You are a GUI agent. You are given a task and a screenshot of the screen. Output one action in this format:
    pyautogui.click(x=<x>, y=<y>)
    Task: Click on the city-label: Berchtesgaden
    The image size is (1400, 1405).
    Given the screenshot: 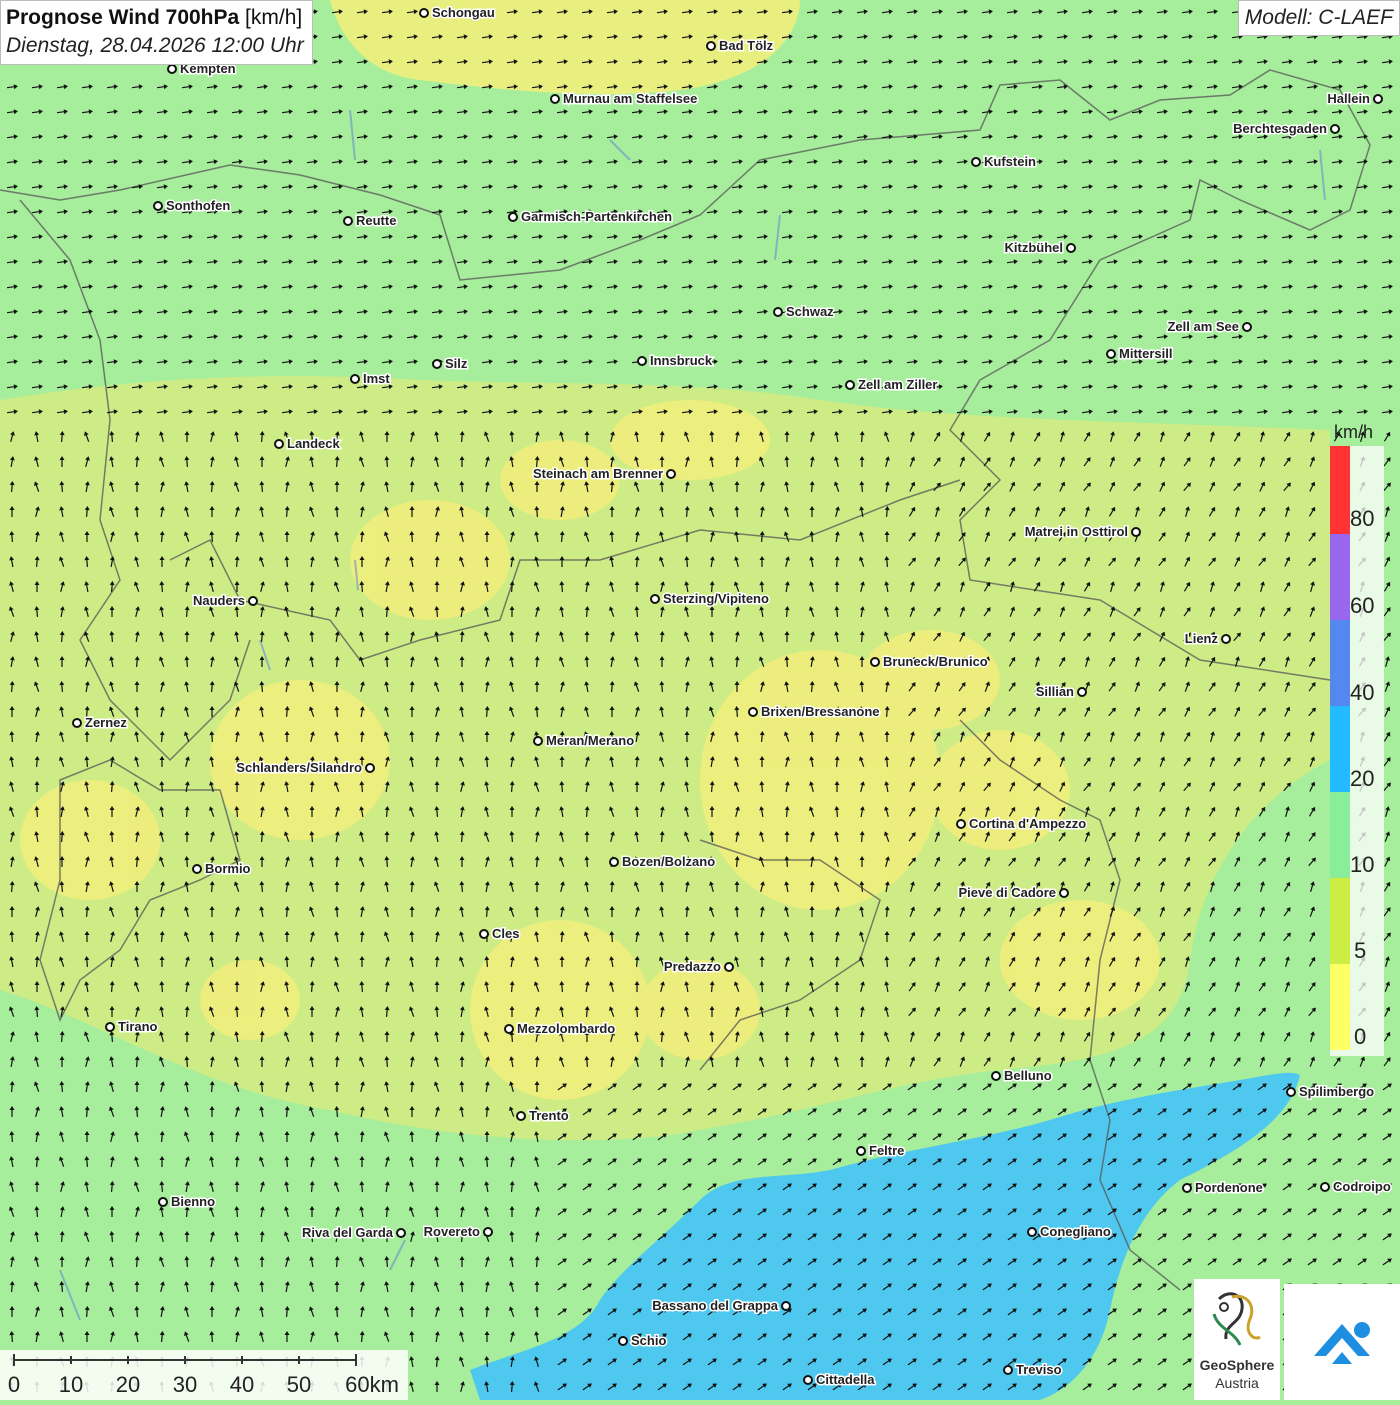 What is the action you would take?
    pyautogui.click(x=1280, y=128)
    